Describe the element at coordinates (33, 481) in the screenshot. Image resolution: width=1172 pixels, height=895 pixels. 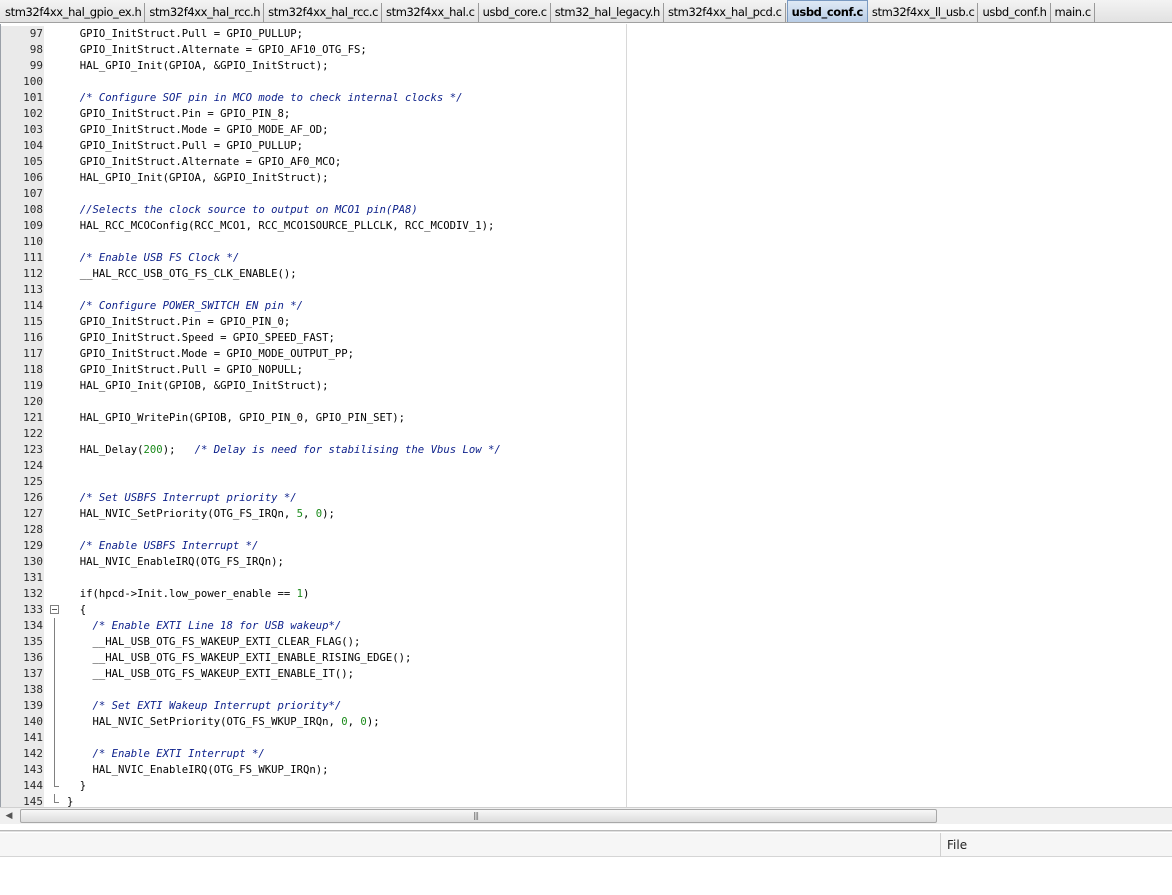
I see `line-number: 125` at that location.